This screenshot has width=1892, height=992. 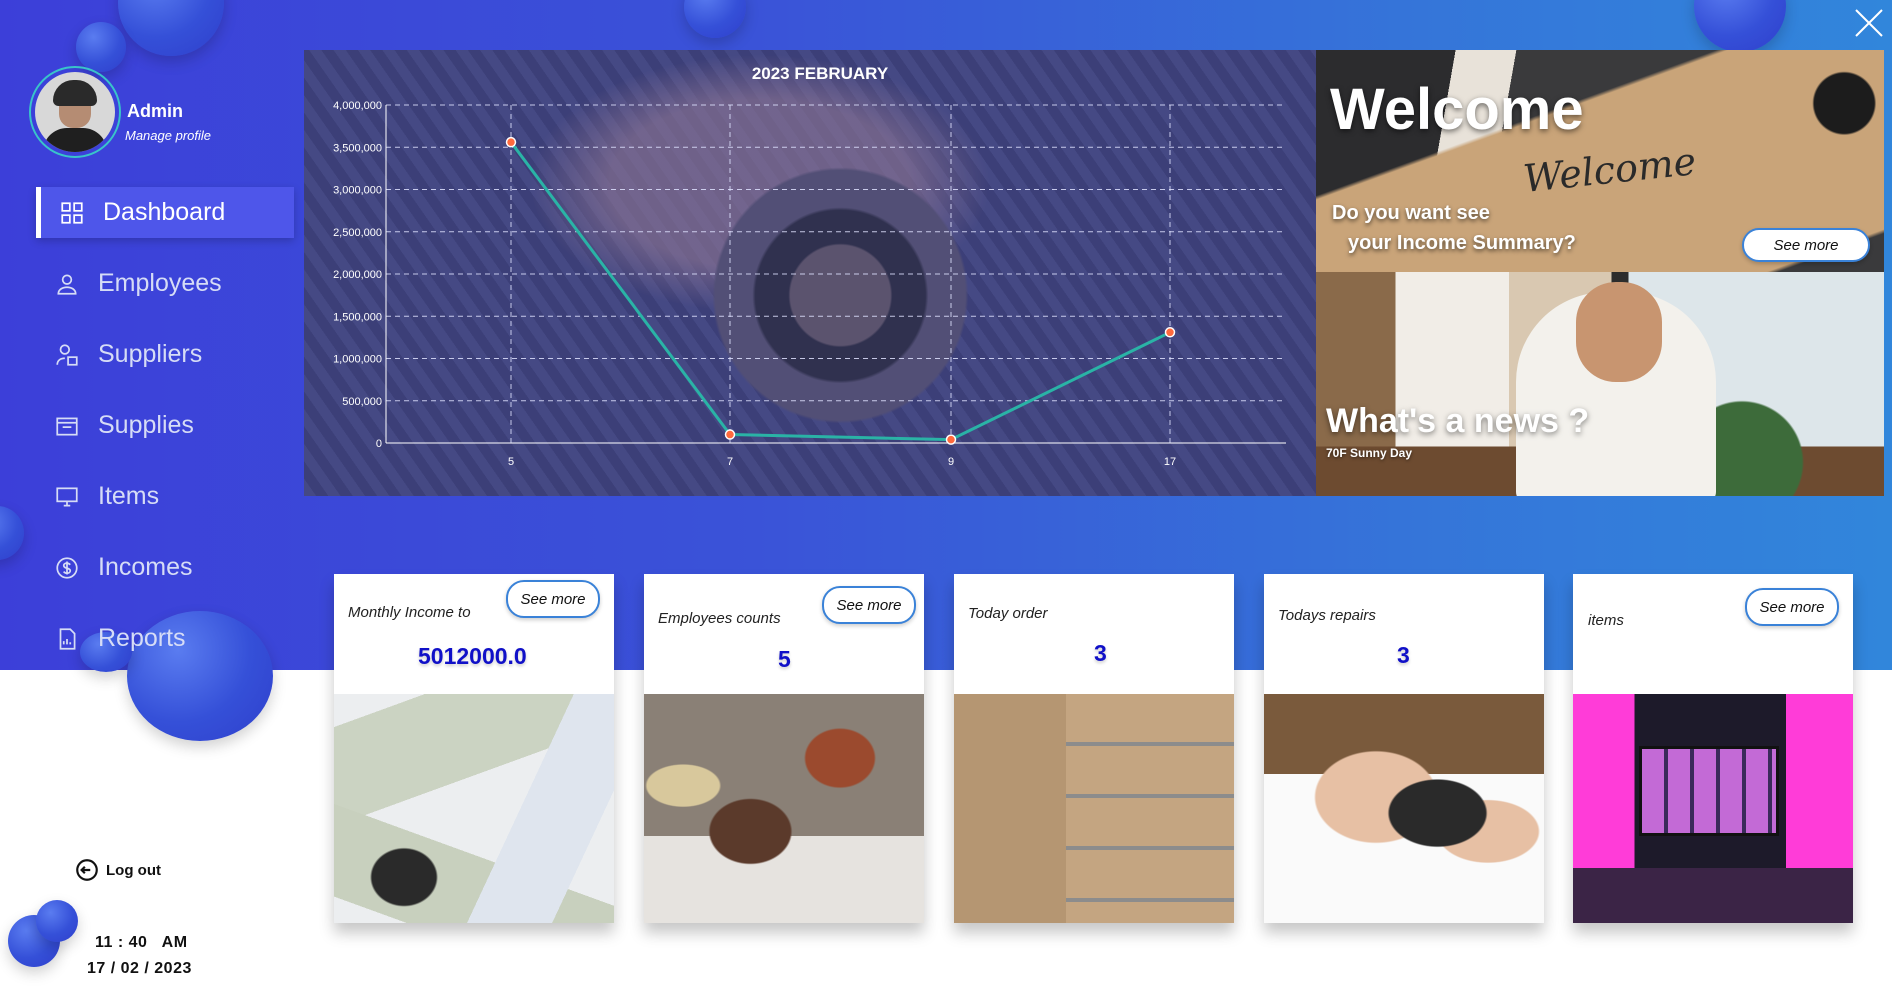 I want to click on sidebar-item-suppliers: Suppliers, so click(x=165, y=354).